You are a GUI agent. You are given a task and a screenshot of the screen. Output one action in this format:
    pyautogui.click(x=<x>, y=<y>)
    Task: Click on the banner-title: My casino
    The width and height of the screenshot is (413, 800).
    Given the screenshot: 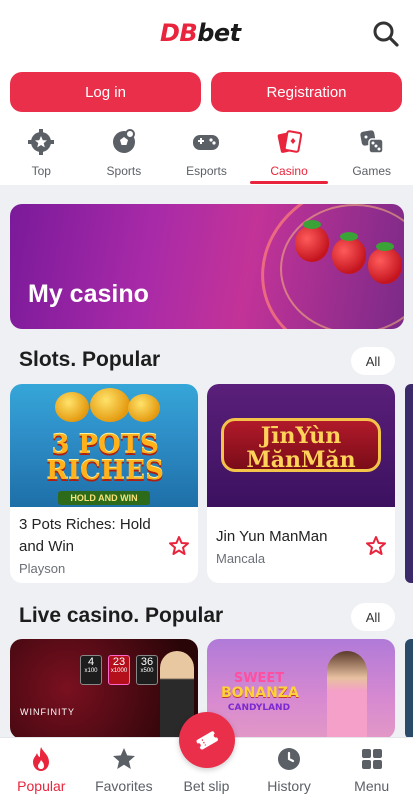 What is the action you would take?
    pyautogui.click(x=88, y=294)
    